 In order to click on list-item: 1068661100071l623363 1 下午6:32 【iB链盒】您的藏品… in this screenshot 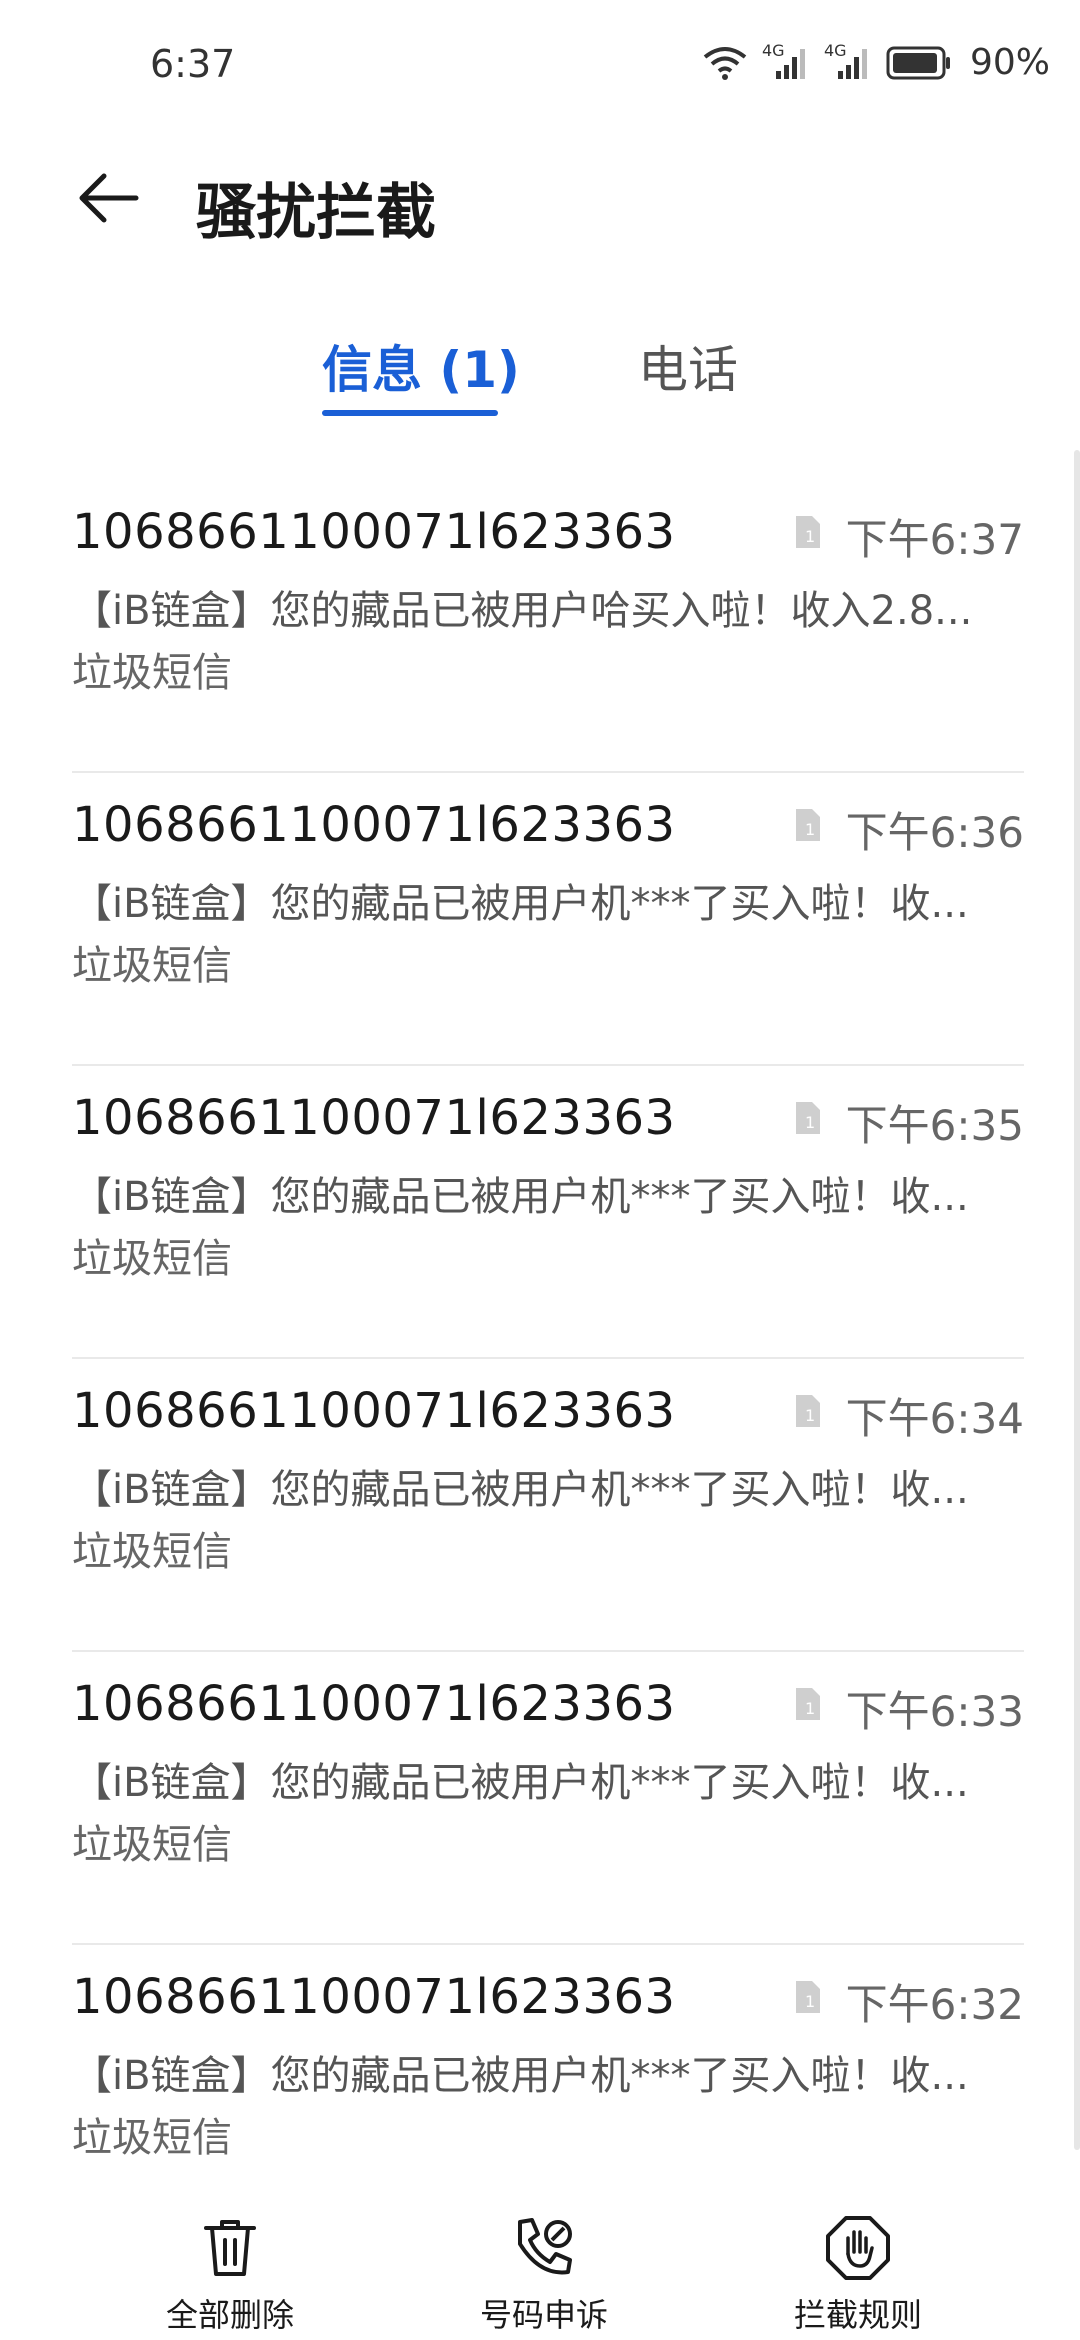, I will do `click(548, 2091)`.